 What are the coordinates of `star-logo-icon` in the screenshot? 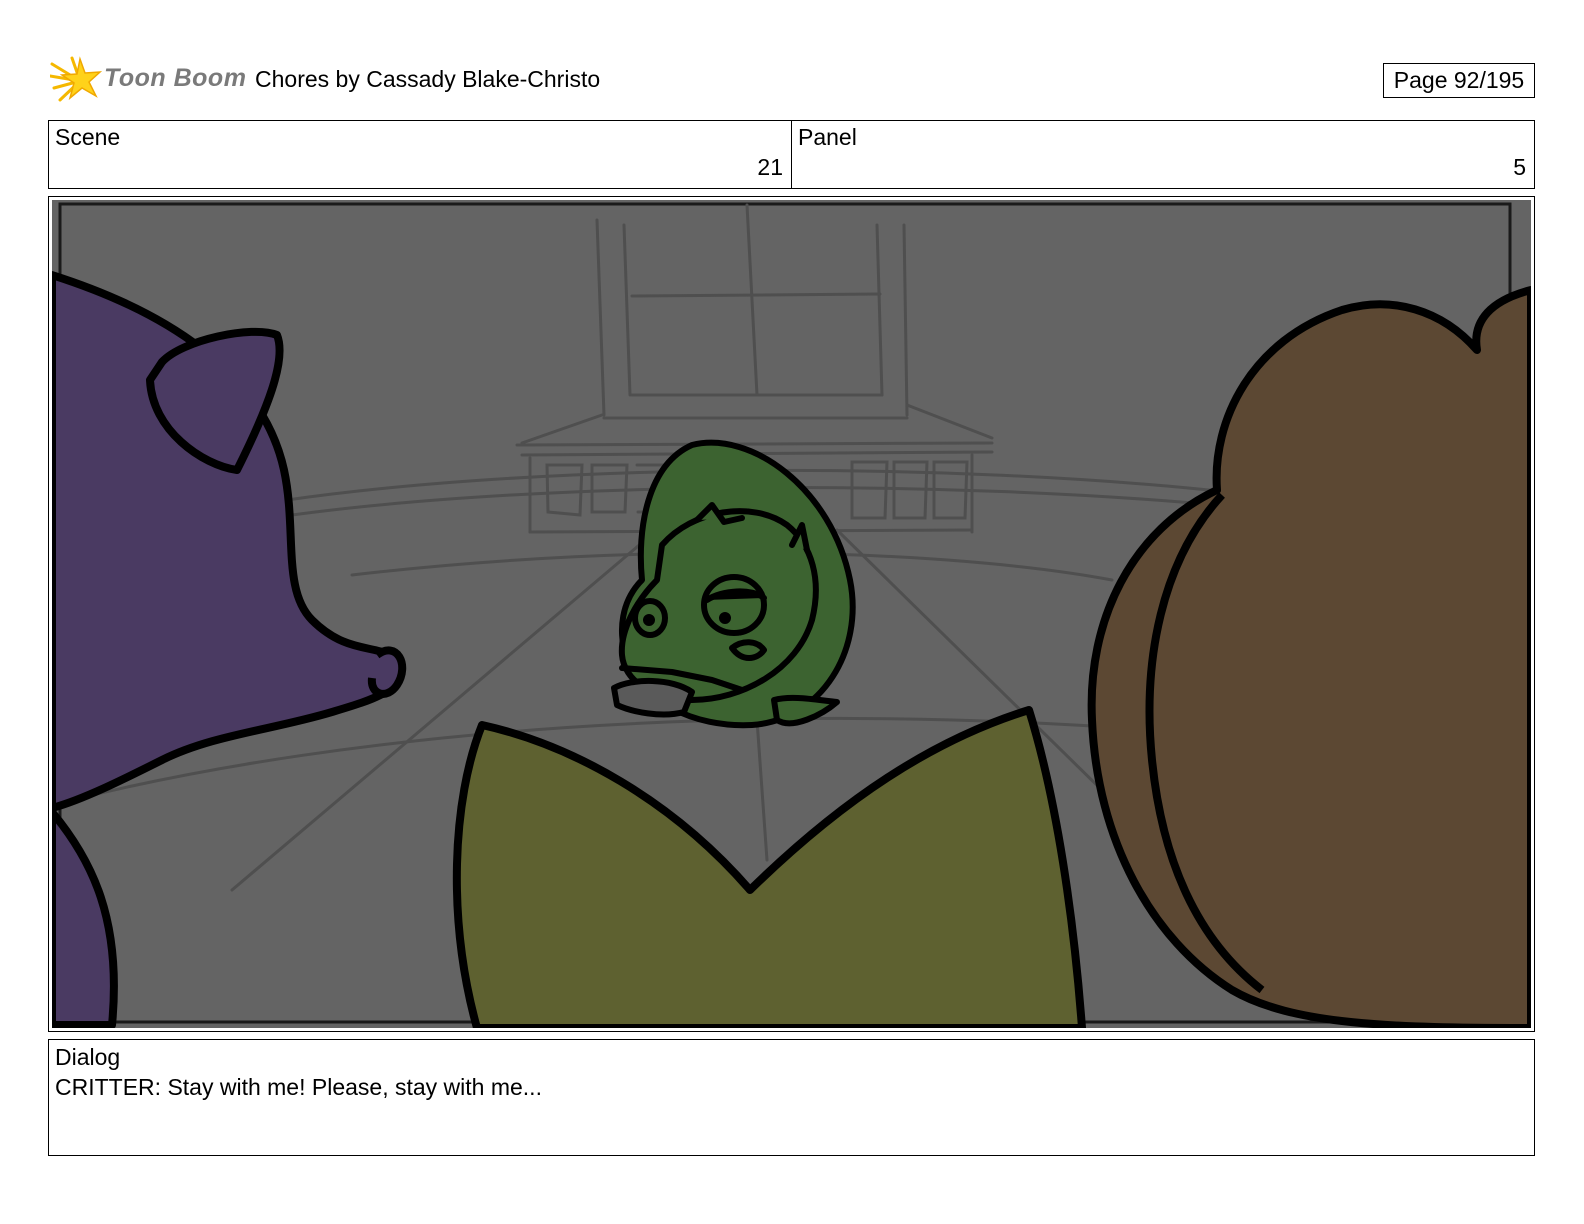 It's located at (75, 79).